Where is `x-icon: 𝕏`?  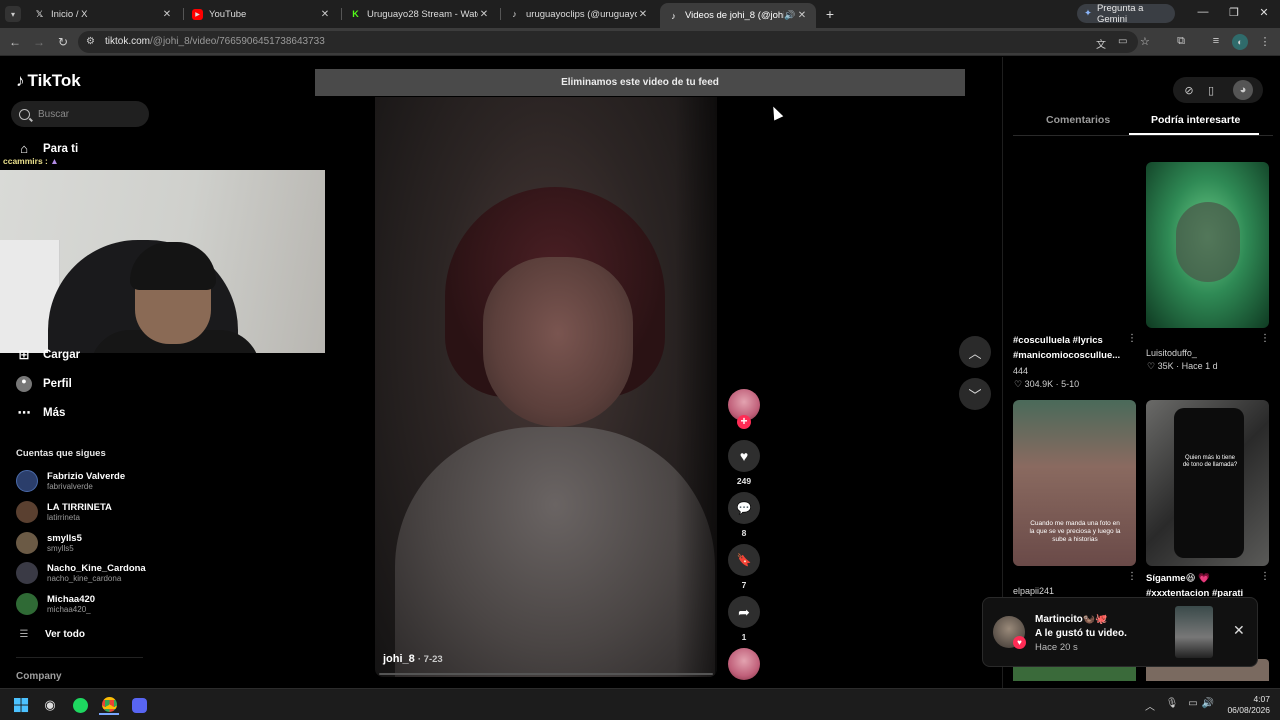 x-icon: 𝕏 is located at coordinates (39, 13).